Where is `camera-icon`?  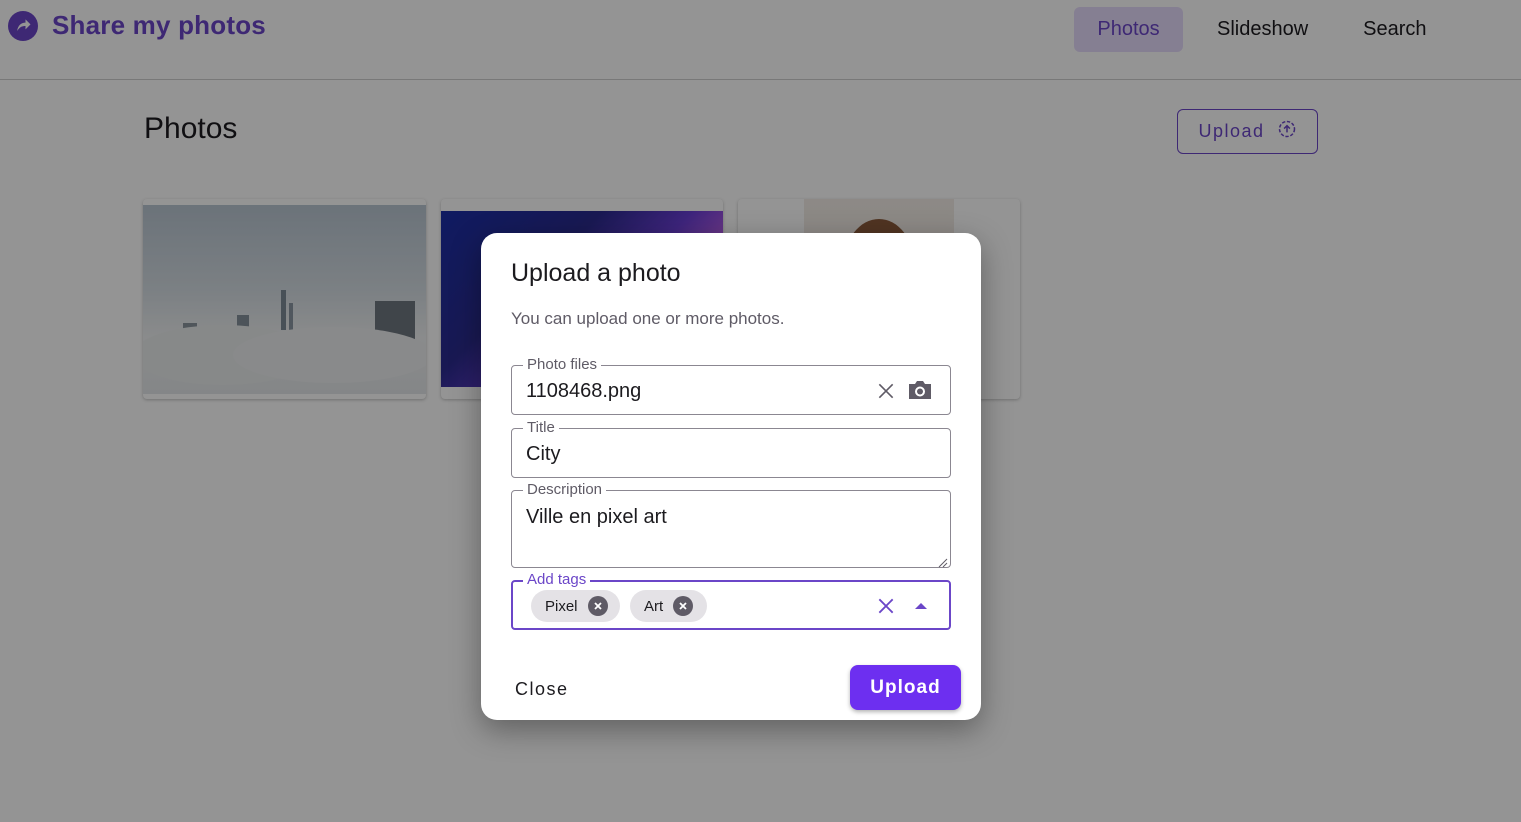
camera-icon is located at coordinates (920, 390).